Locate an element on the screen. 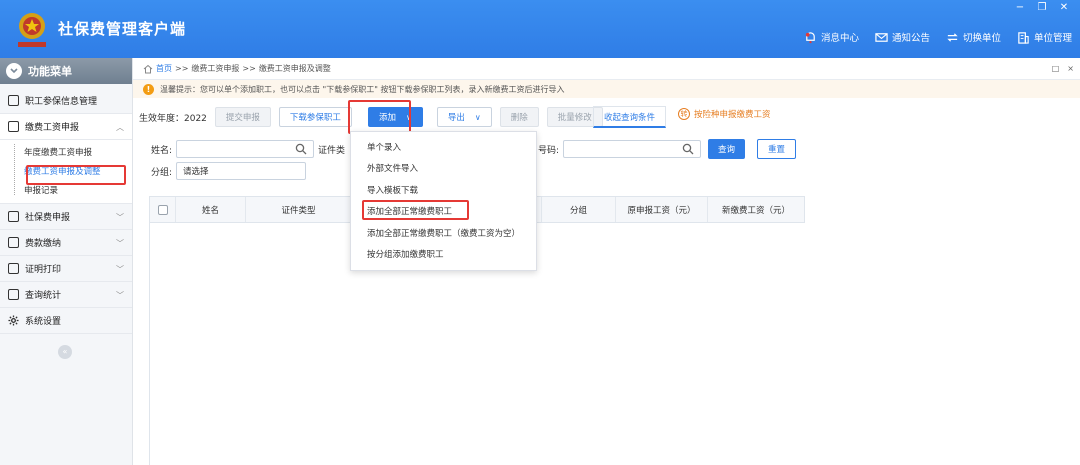 The width and height of the screenshot is (1080, 465). nav-announcements: 通知公告 is located at coordinates (902, 37).